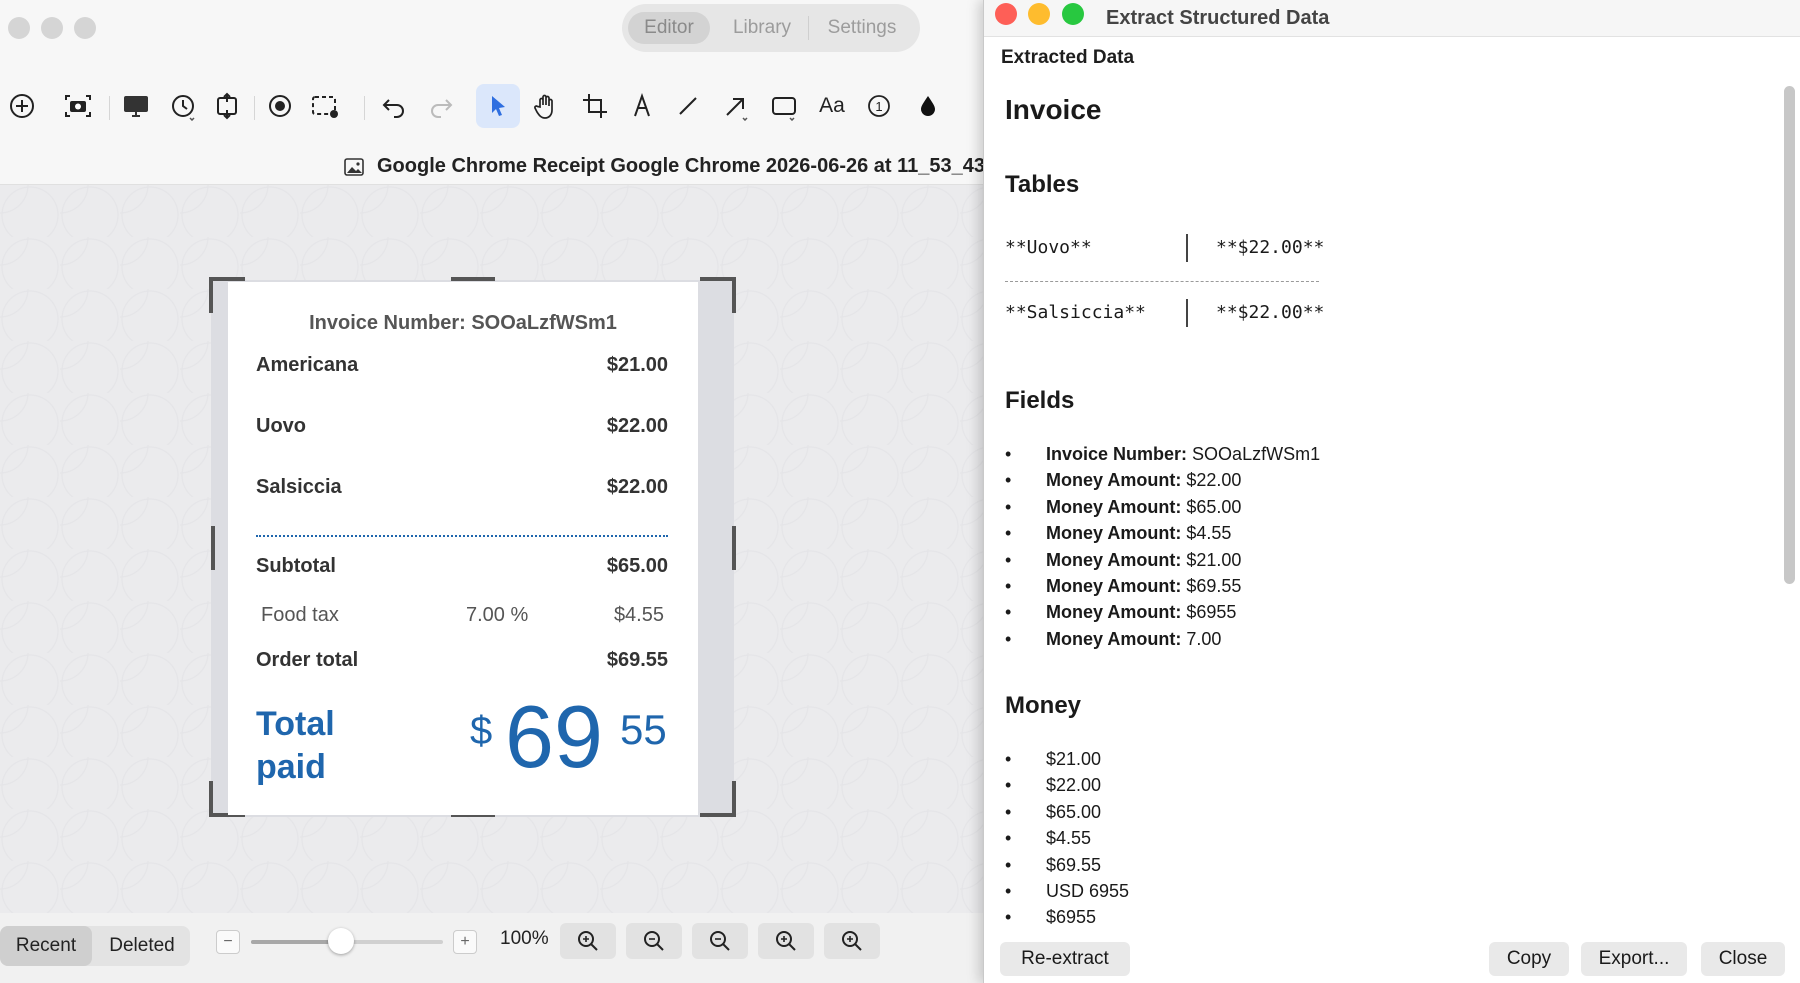  What do you see at coordinates (1073, 14) in the screenshot?
I see `panel-zoom-light` at bounding box center [1073, 14].